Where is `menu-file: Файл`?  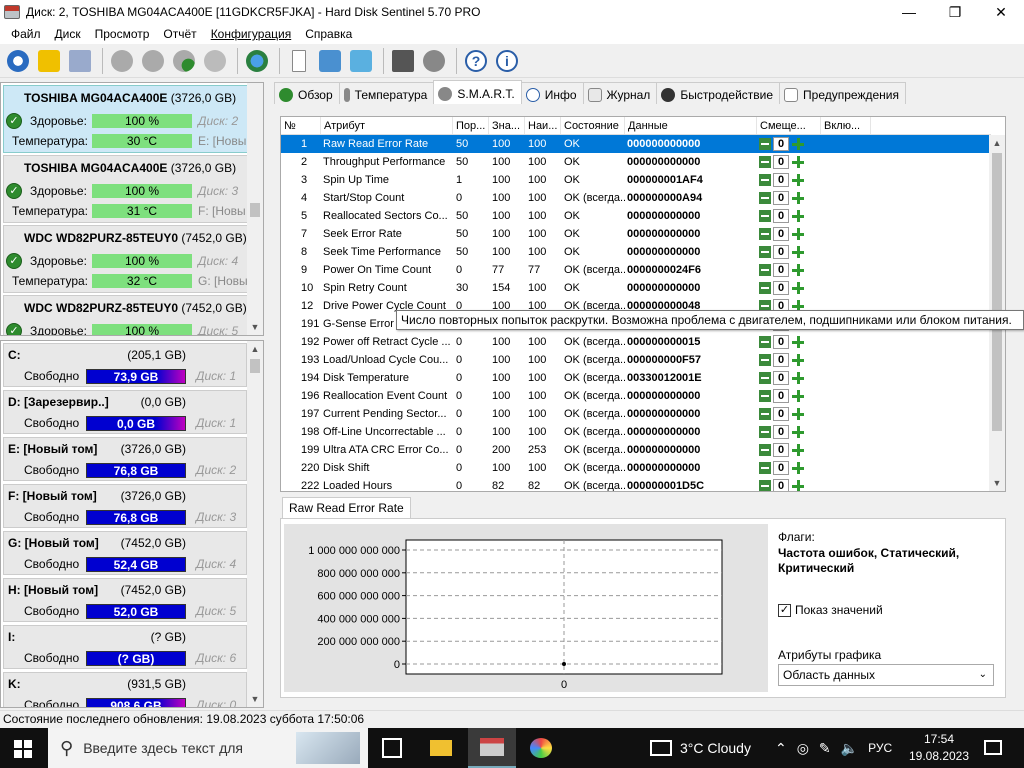 menu-file: Файл is located at coordinates (26, 34).